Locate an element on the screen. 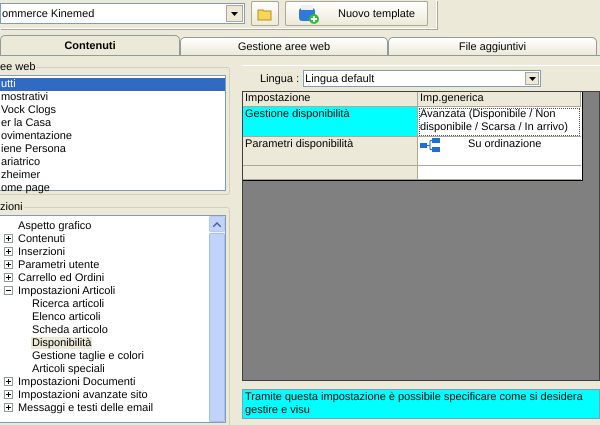 Image resolution: width=600 pixels, height=425 pixels. hierarchy-icon is located at coordinates (430, 145).